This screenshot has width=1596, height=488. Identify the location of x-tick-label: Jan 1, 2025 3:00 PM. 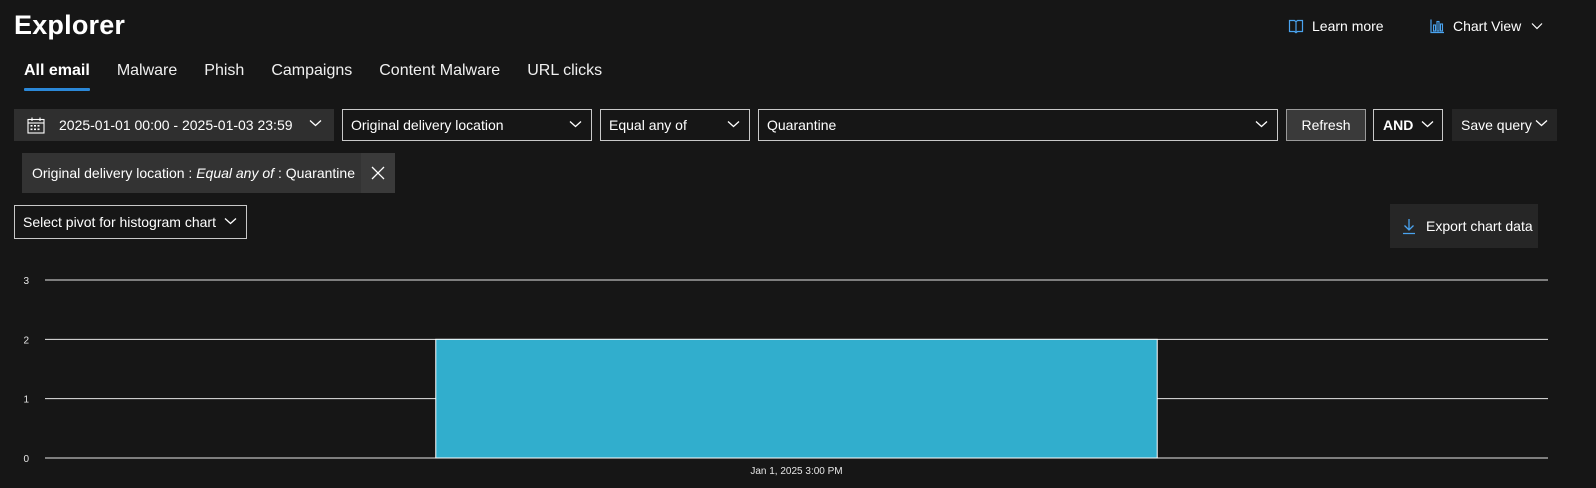
(796, 471).